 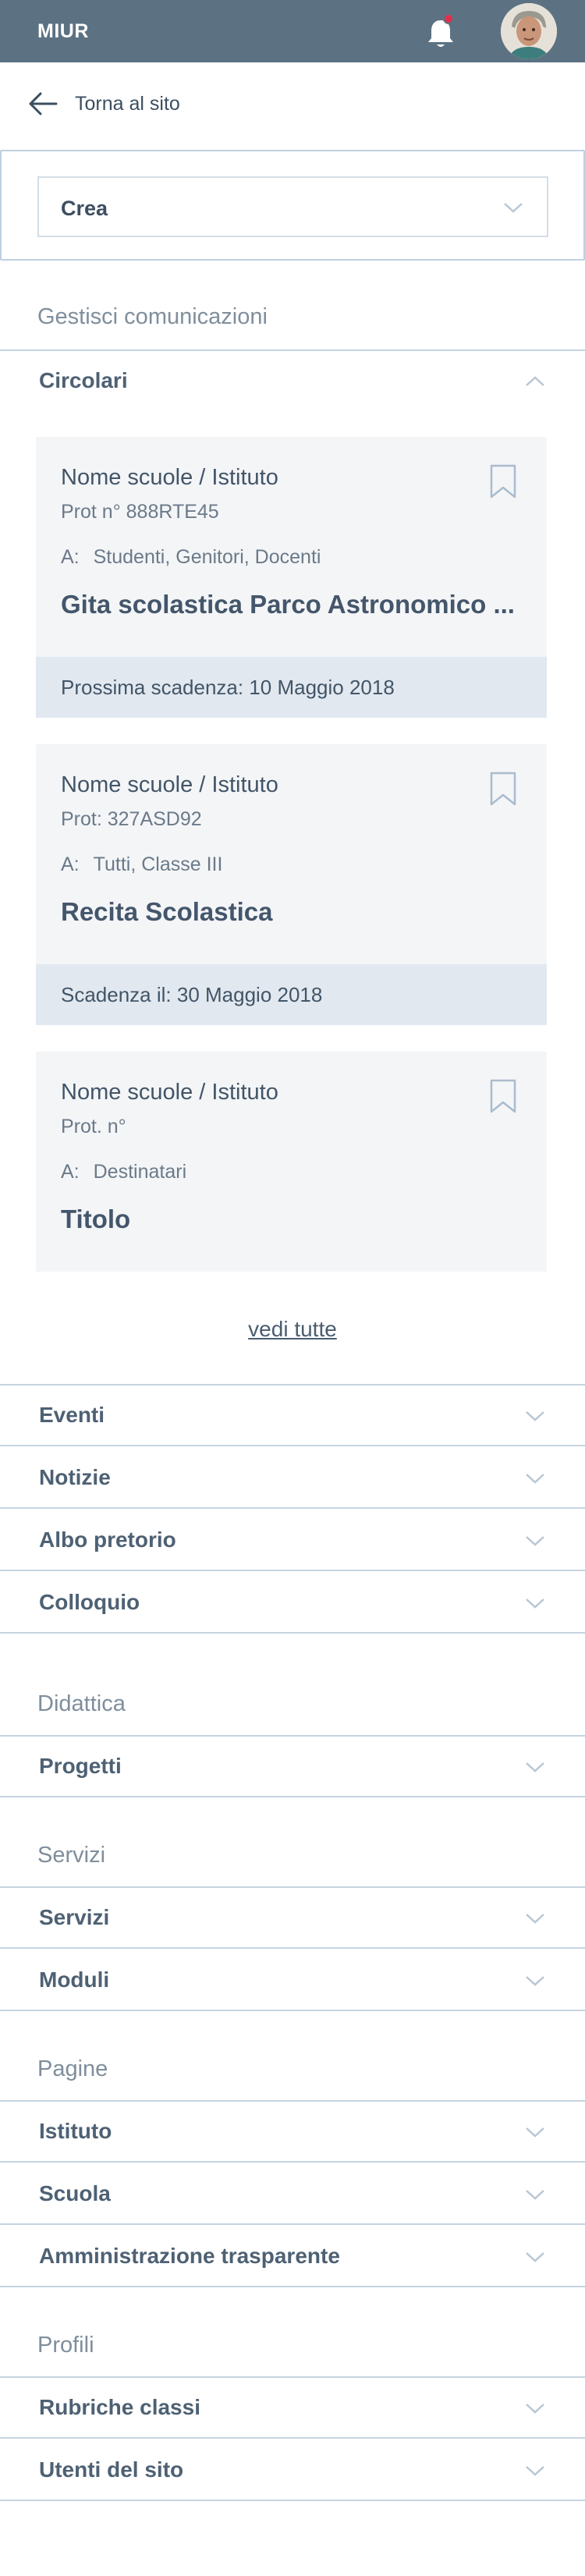 I want to click on accordion-amministrazione-trasparente: Amministrazione trasparente, so click(x=293, y=2257).